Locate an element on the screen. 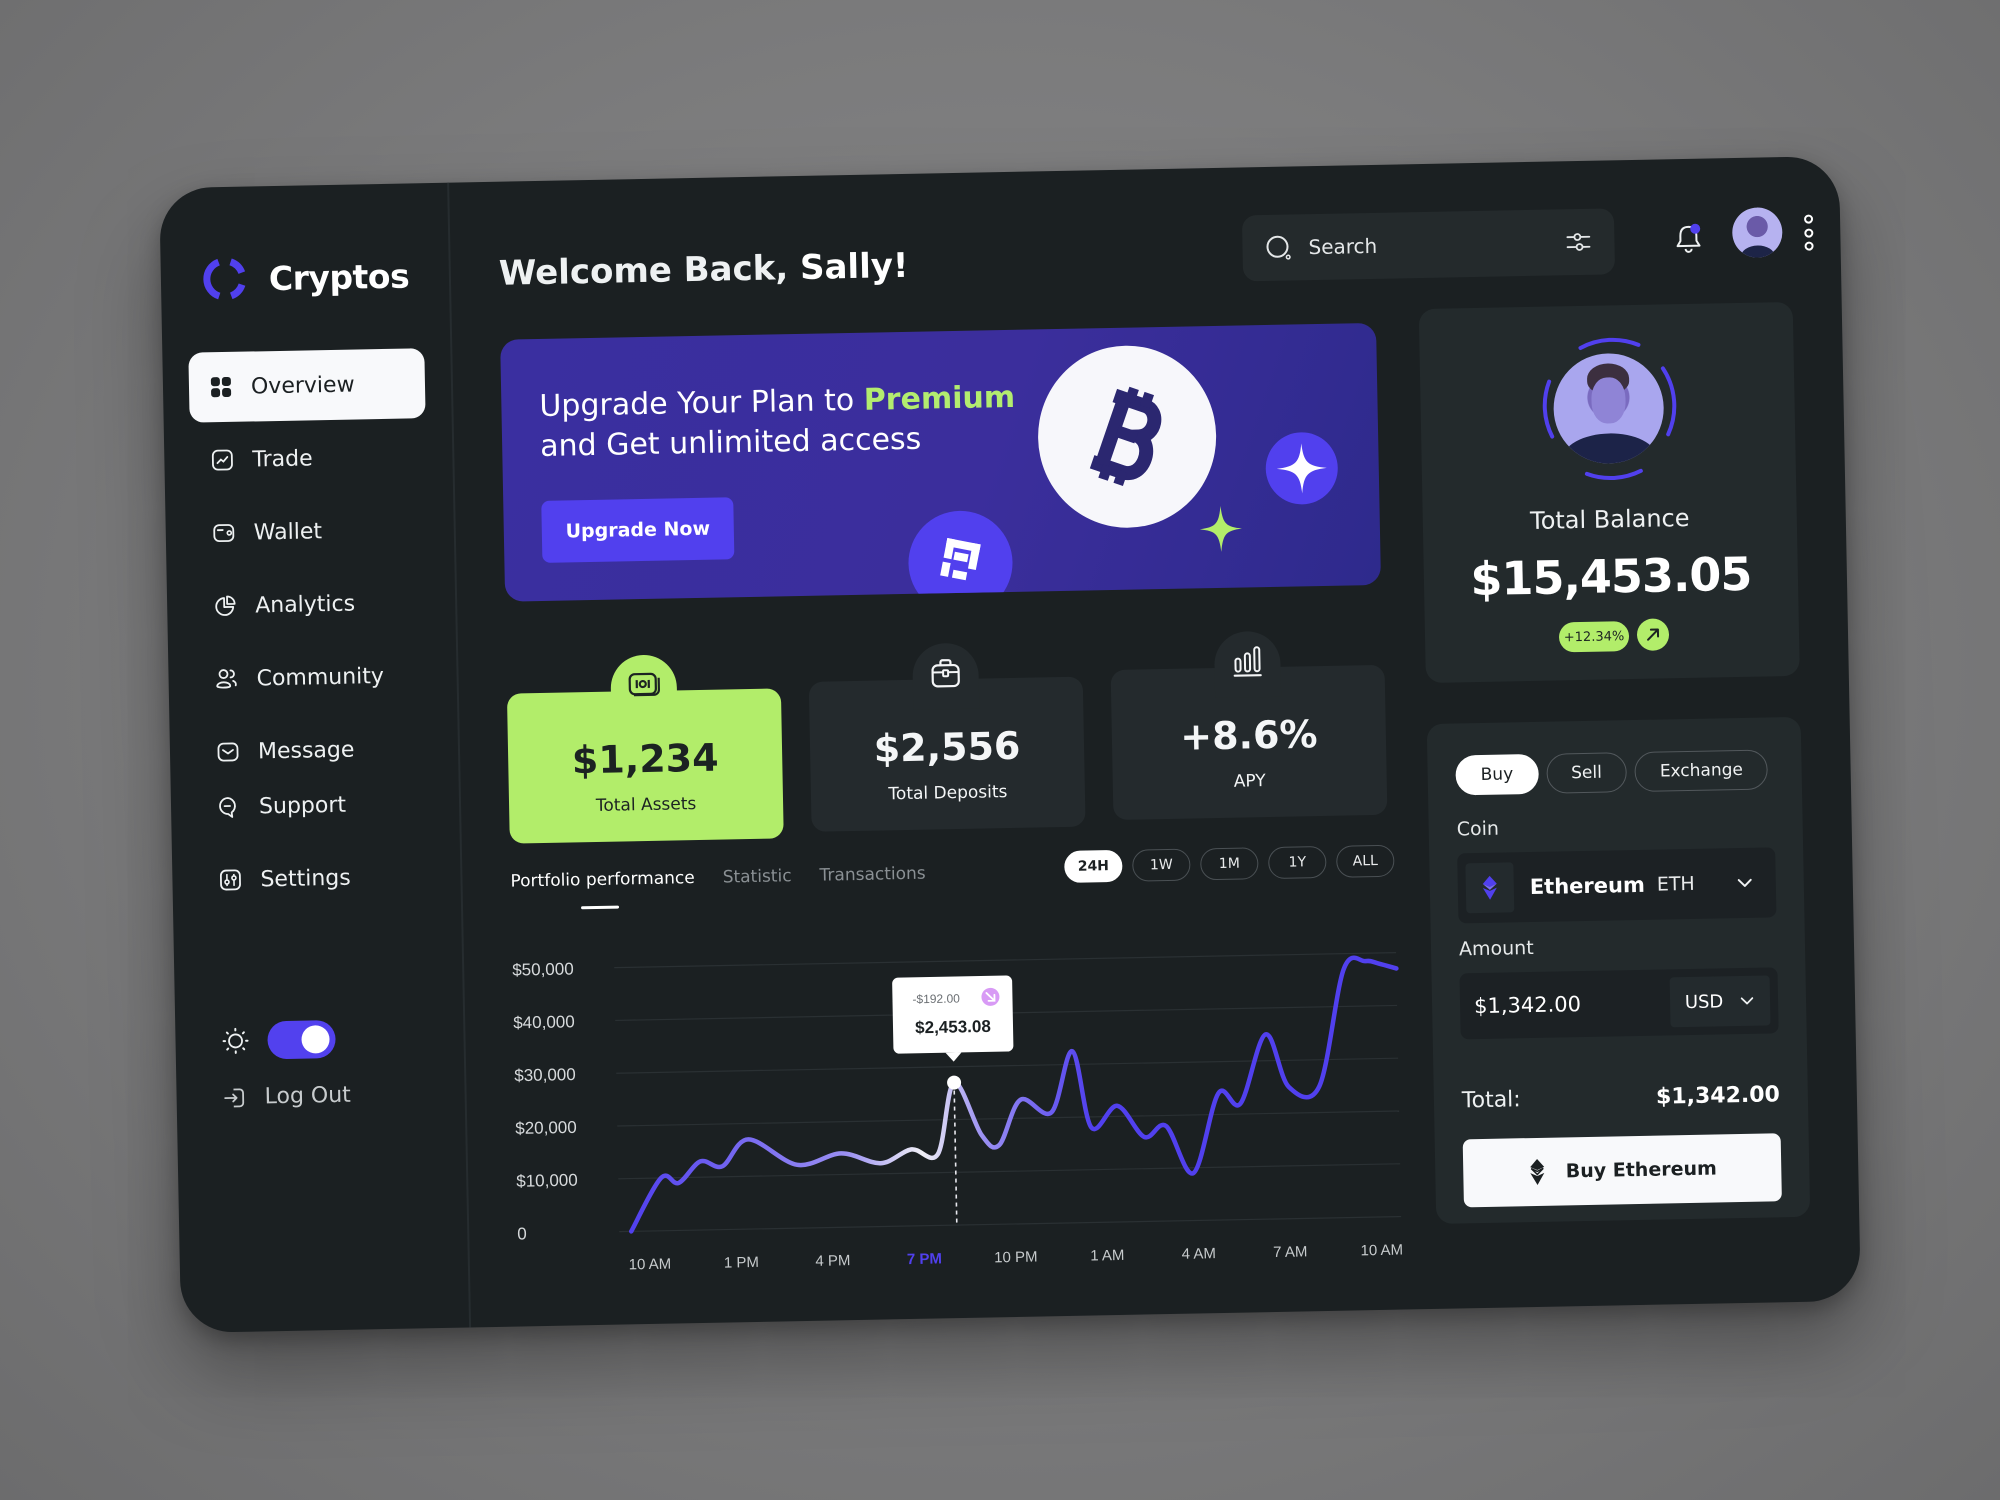 The height and width of the screenshot is (1500, 2000). logo-icon is located at coordinates (224, 279).